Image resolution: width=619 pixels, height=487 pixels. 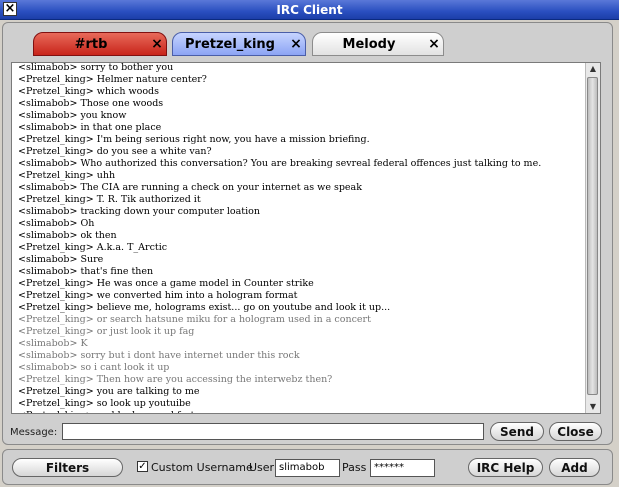 What do you see at coordinates (517, 431) in the screenshot?
I see `send-button: Send` at bounding box center [517, 431].